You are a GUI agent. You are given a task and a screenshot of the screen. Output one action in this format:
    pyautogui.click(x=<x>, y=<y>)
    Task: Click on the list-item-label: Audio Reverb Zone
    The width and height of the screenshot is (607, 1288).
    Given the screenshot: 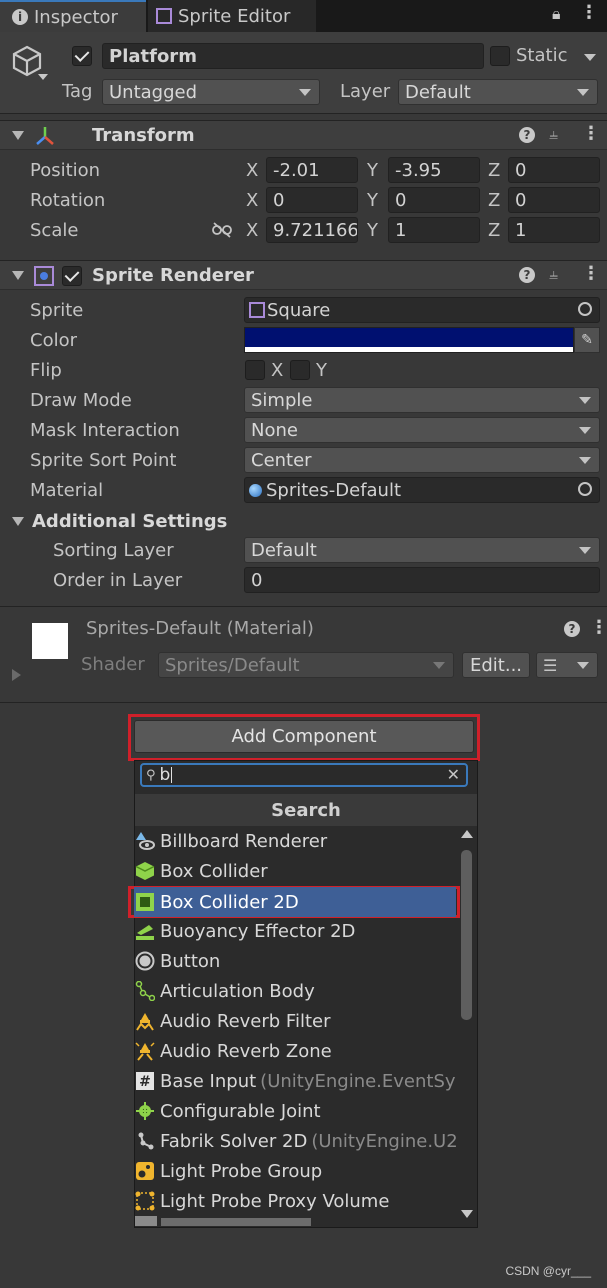 What is the action you would take?
    pyautogui.click(x=246, y=1051)
    